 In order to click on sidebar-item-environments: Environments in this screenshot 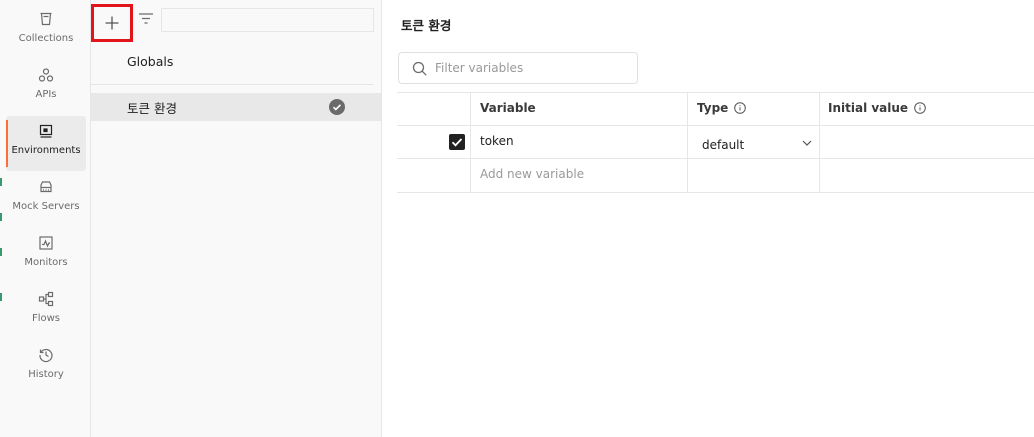, I will do `click(46, 143)`.